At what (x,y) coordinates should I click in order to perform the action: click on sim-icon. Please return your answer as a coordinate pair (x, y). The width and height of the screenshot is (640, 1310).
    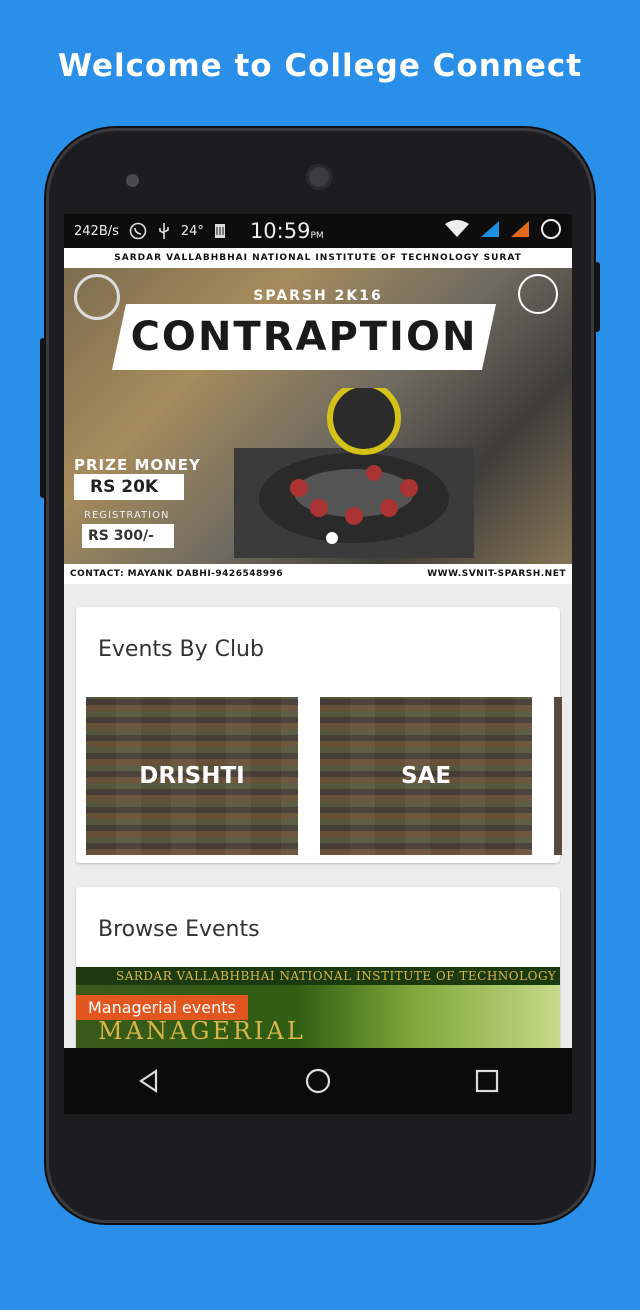
    Looking at the image, I should click on (220, 231).